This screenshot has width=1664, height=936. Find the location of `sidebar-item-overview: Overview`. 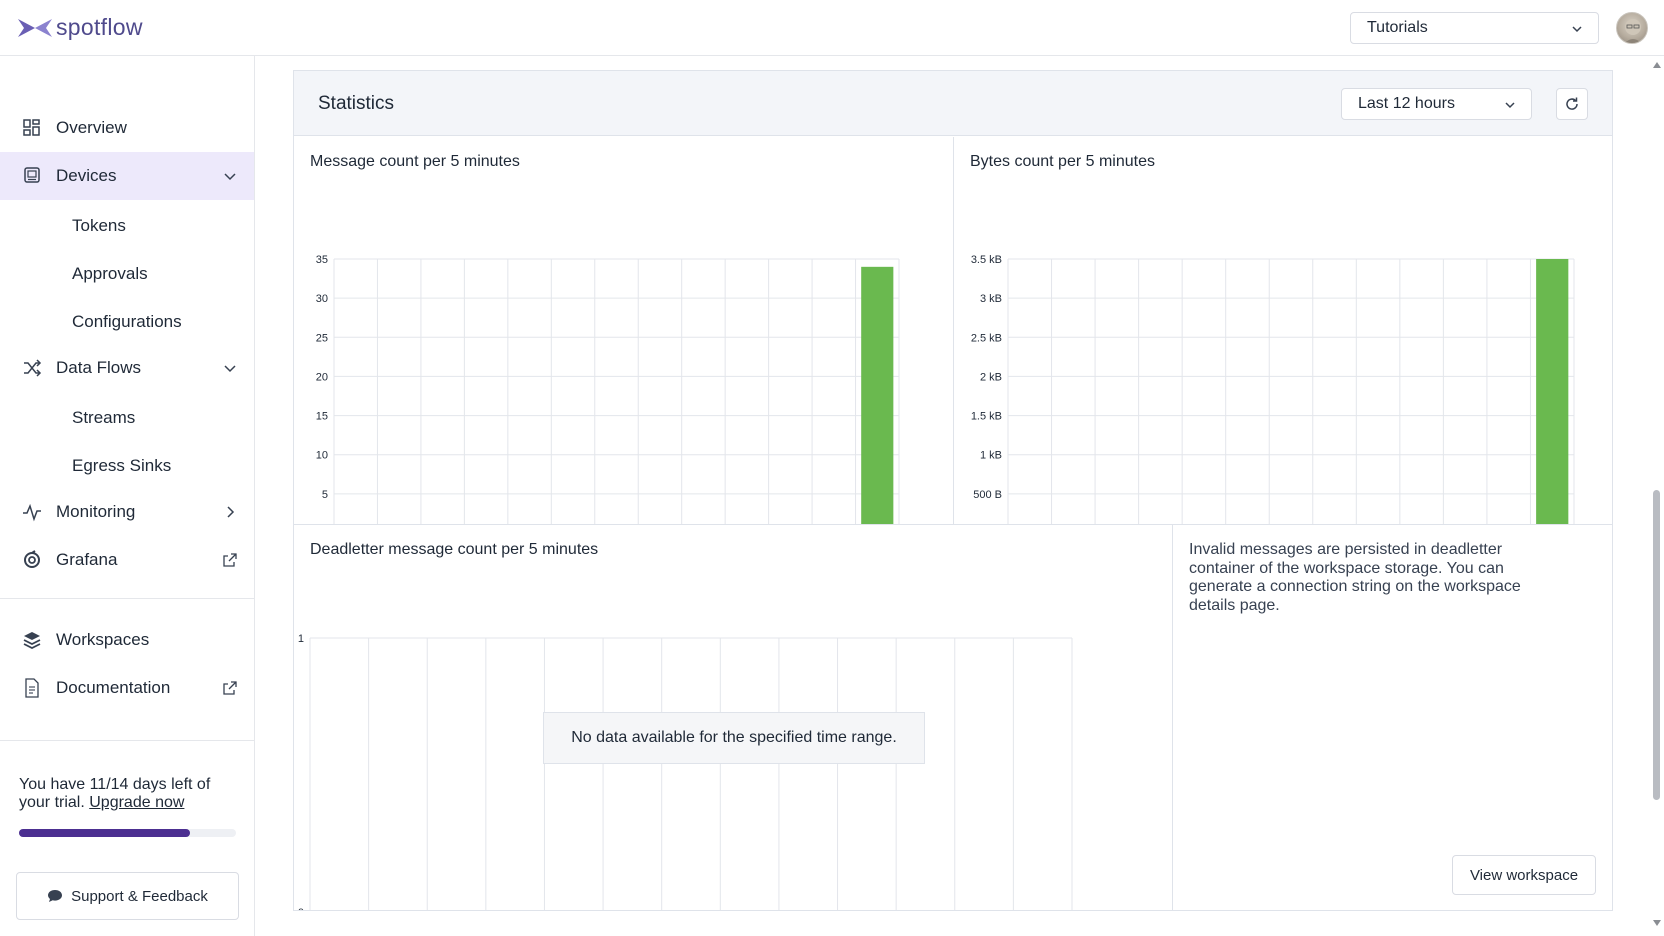

sidebar-item-overview: Overview is located at coordinates (127, 128).